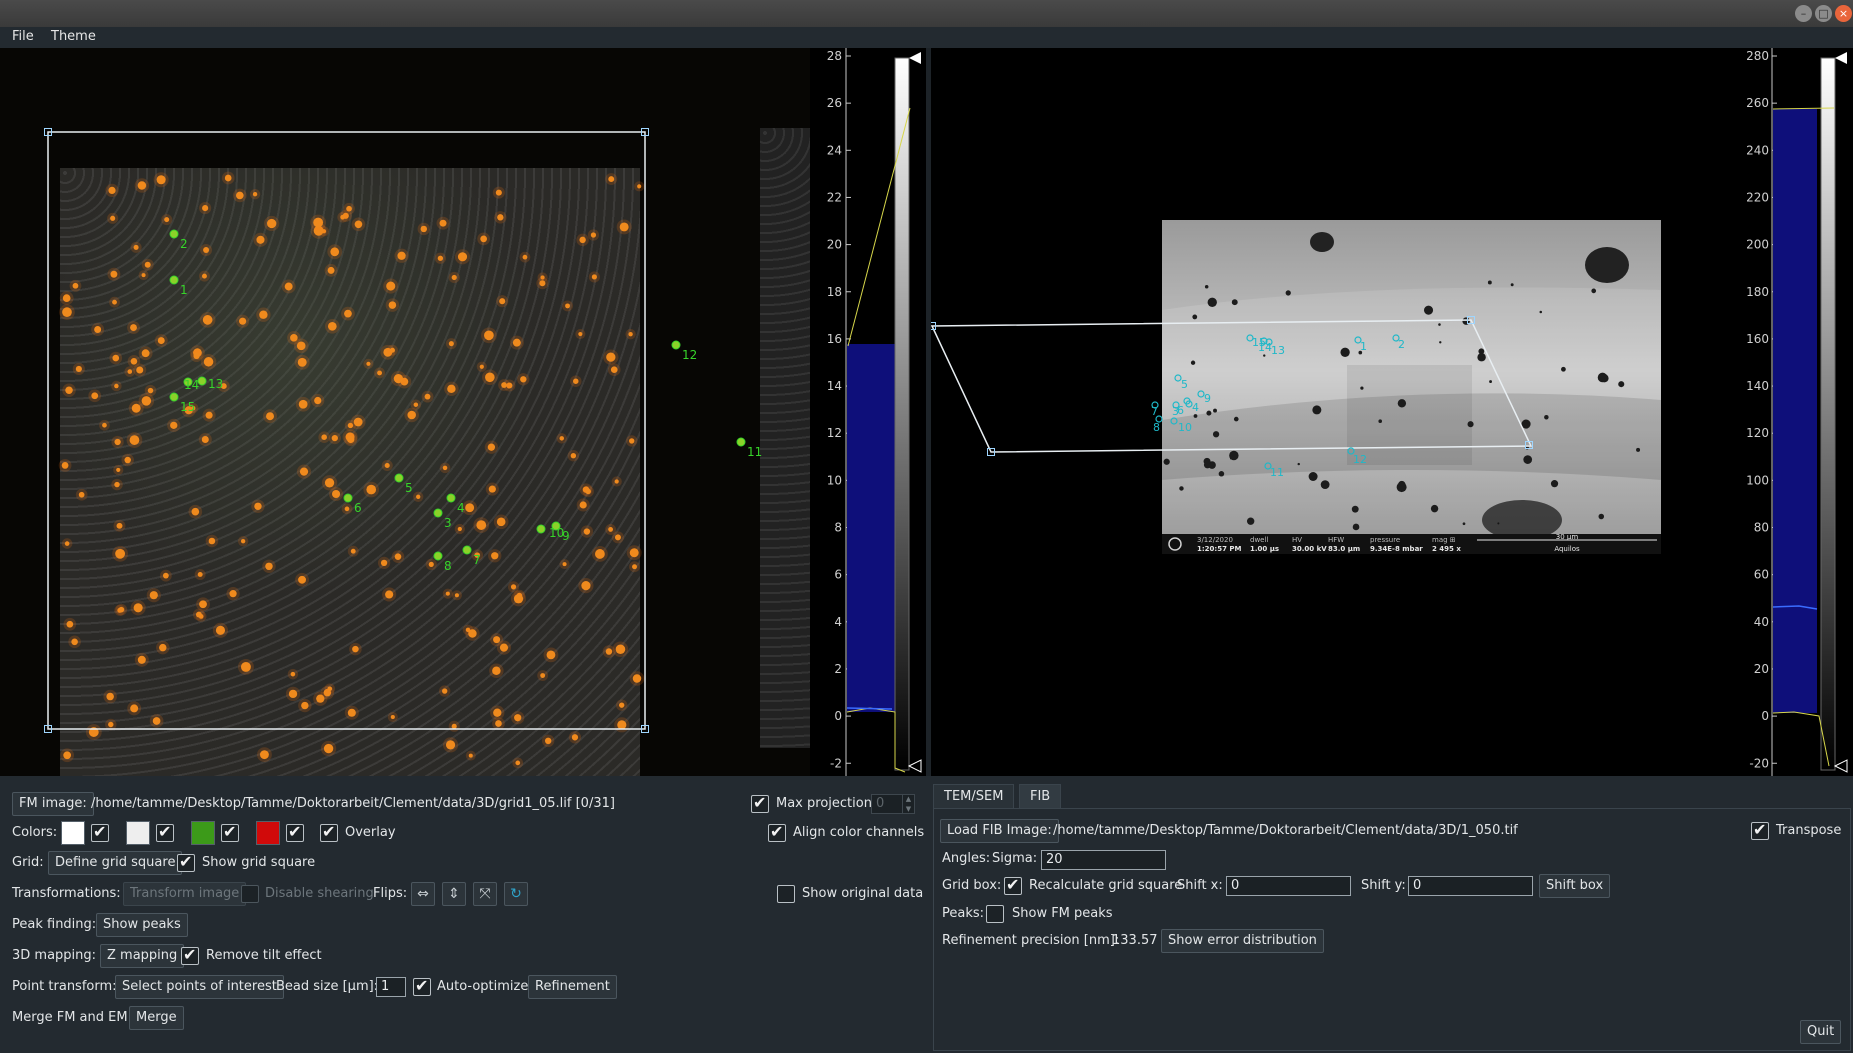 The image size is (1853, 1053). Describe the element at coordinates (1242, 941) in the screenshot. I see `show-error-distribution-button: Show error distribution` at that location.